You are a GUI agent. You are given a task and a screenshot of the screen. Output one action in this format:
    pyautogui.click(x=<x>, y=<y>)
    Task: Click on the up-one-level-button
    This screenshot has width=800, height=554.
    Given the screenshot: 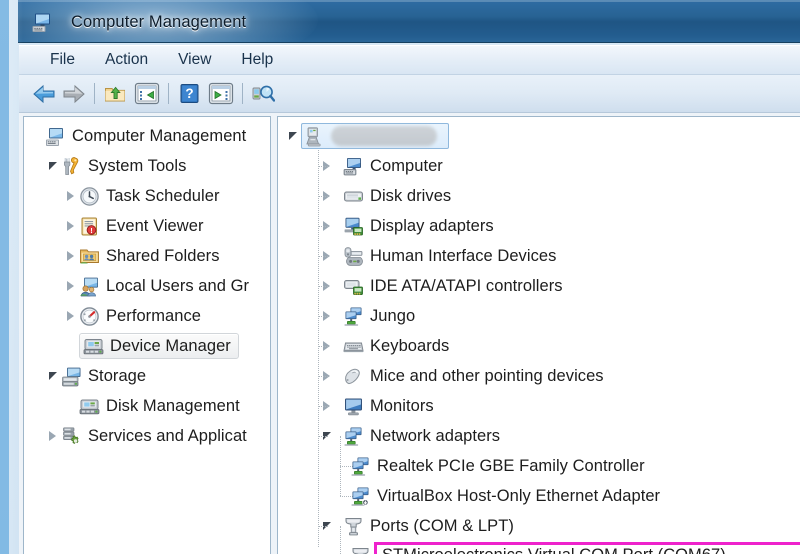 What is the action you would take?
    pyautogui.click(x=115, y=94)
    